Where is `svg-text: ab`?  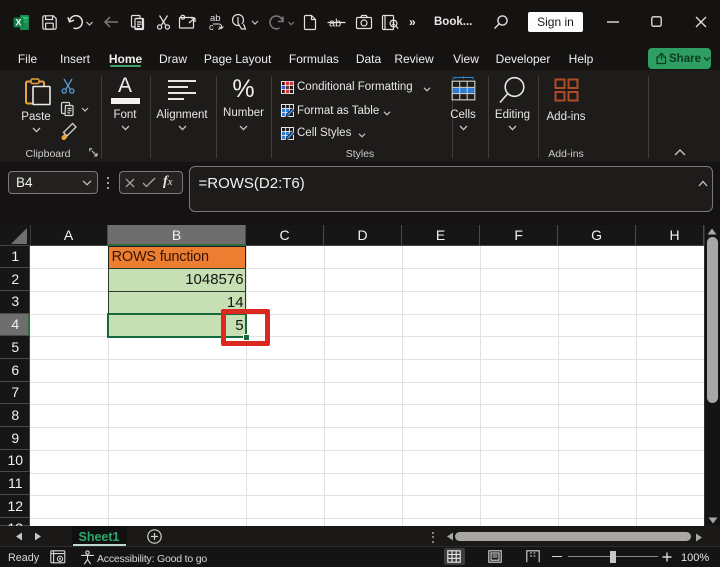
svg-text: ab is located at coordinates (335, 24).